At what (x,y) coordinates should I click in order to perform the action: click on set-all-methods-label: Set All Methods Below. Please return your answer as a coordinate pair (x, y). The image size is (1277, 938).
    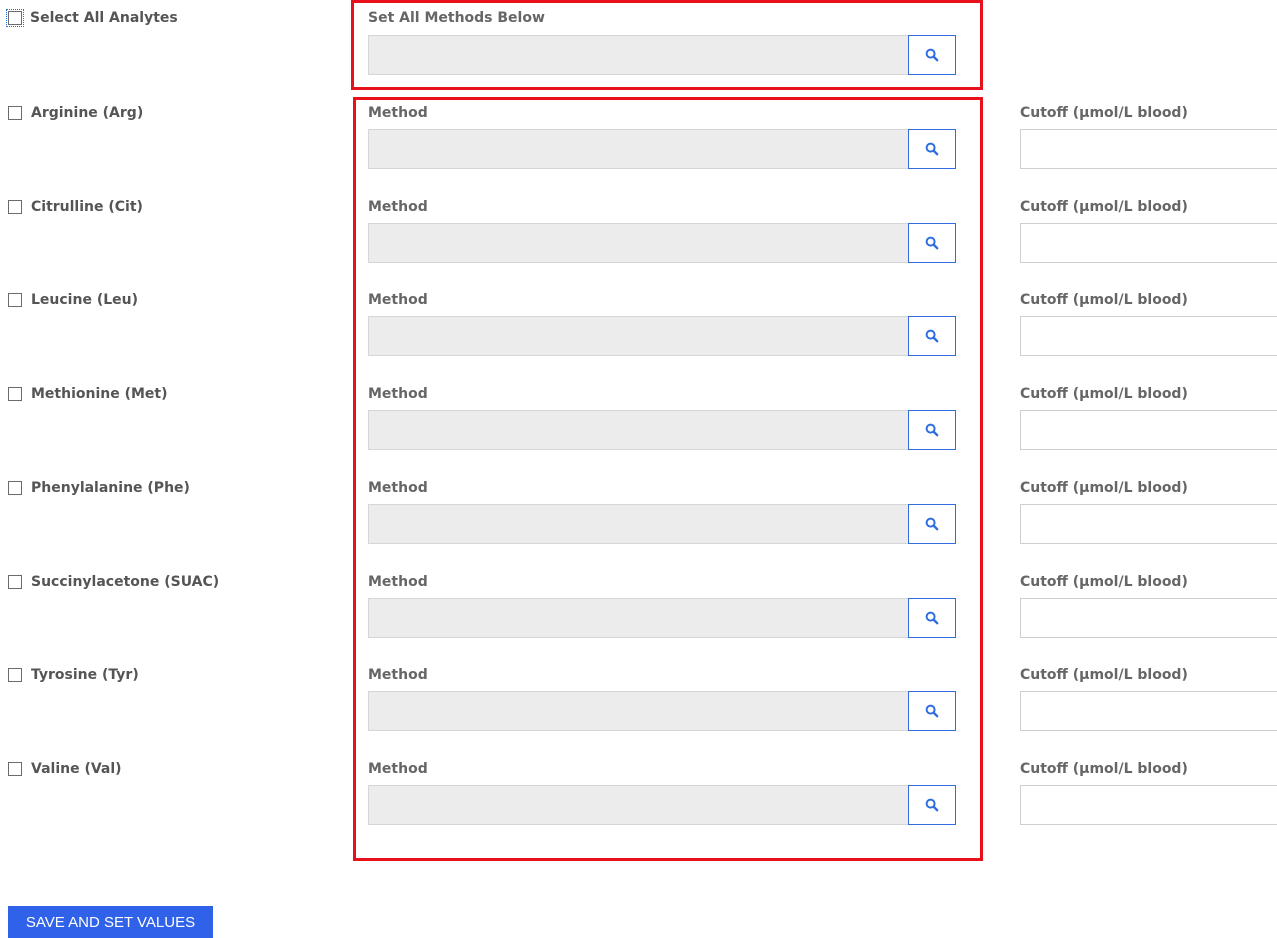
    Looking at the image, I should click on (456, 18).